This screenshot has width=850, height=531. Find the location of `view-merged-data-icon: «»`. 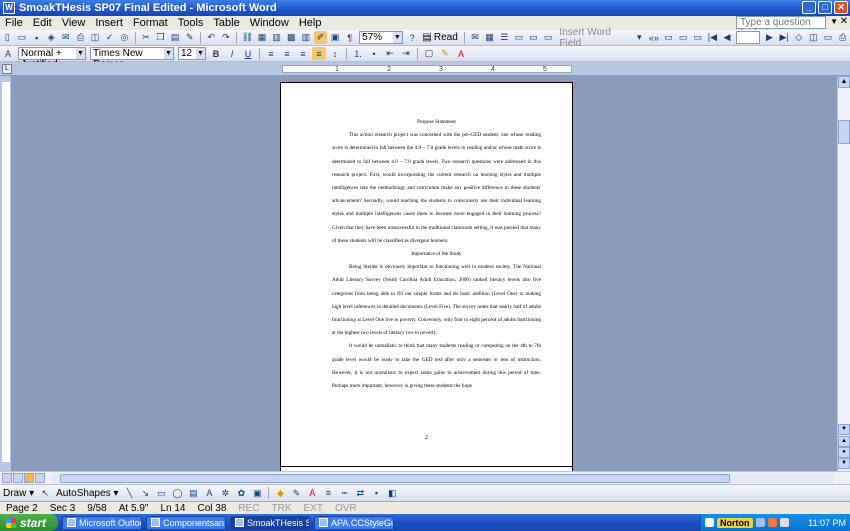

view-merged-data-icon: «» is located at coordinates (654, 37).